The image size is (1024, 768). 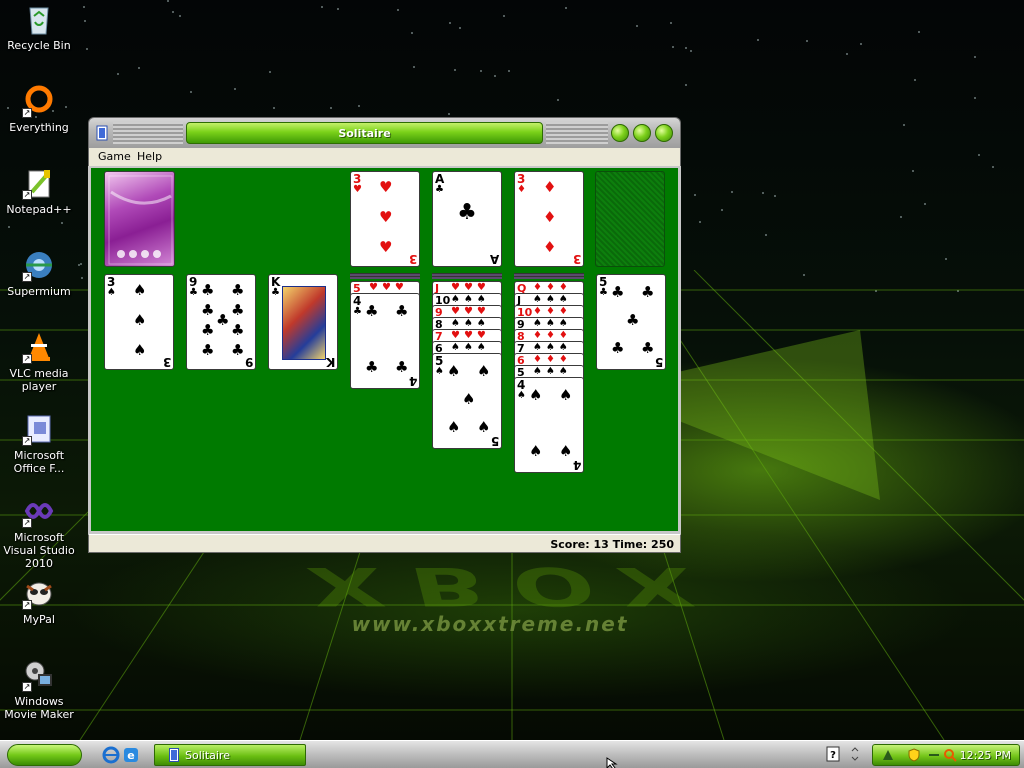 I want to click on card-pip-row: ♦♦♦, so click(x=552, y=359).